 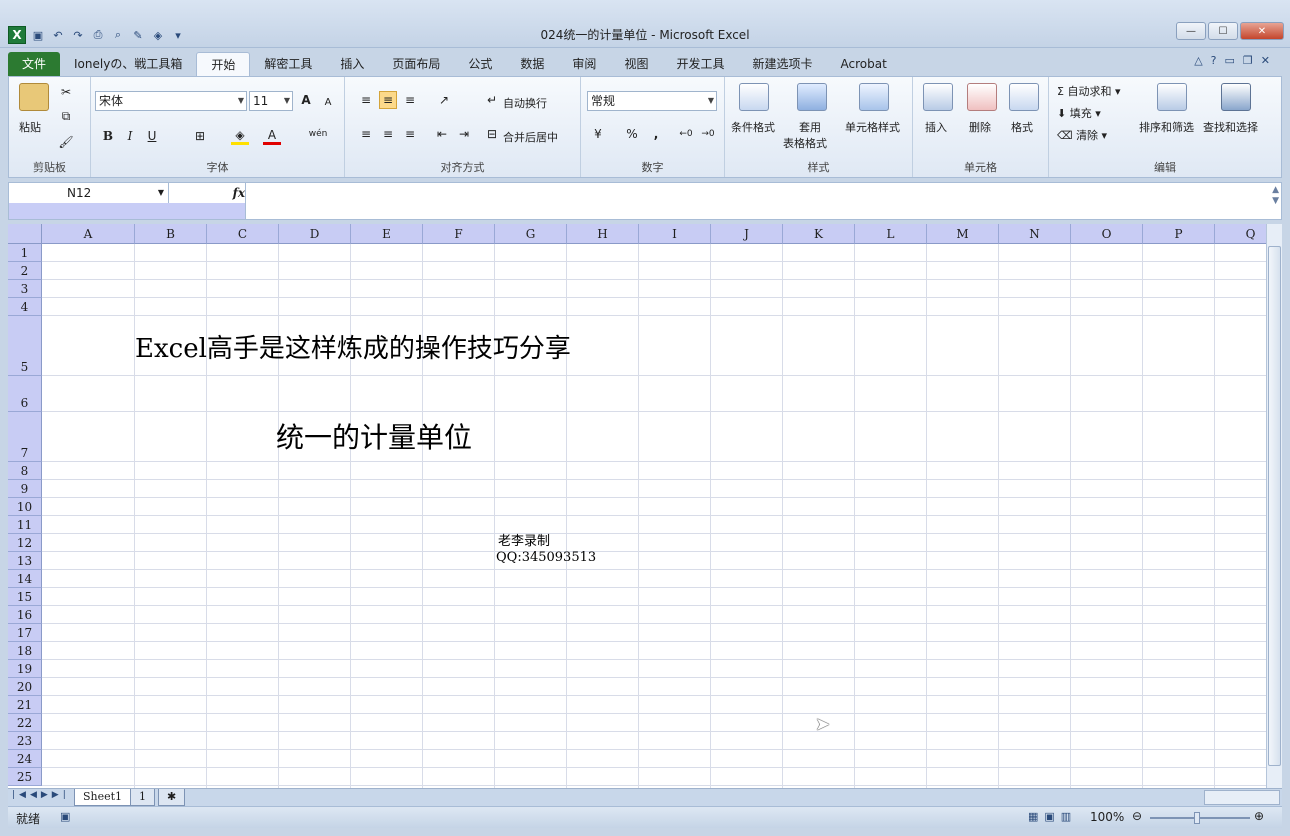 I want to click on insert-cells-button: 插入, so click(x=936, y=127).